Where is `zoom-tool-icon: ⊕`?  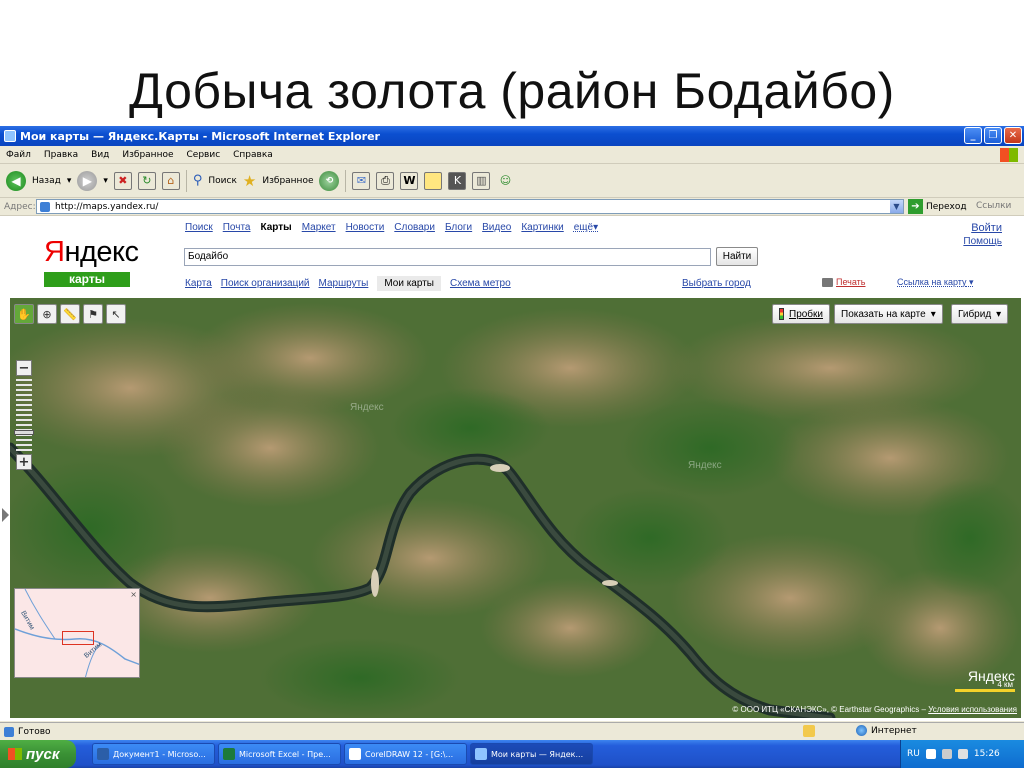 zoom-tool-icon: ⊕ is located at coordinates (47, 314).